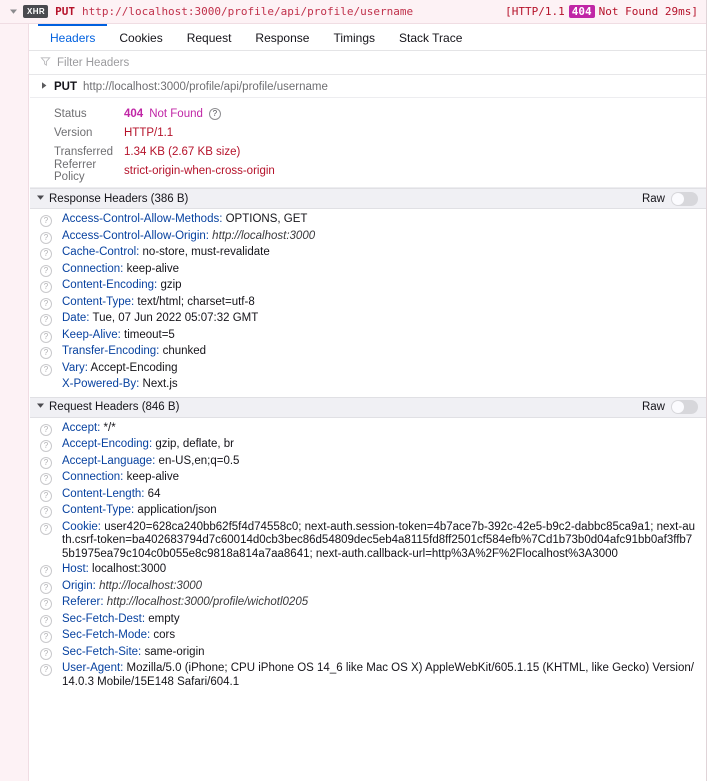 The image size is (707, 781). I want to click on header-row: ? Accept-Language: en-US,en;q=0.5, so click(368, 462).